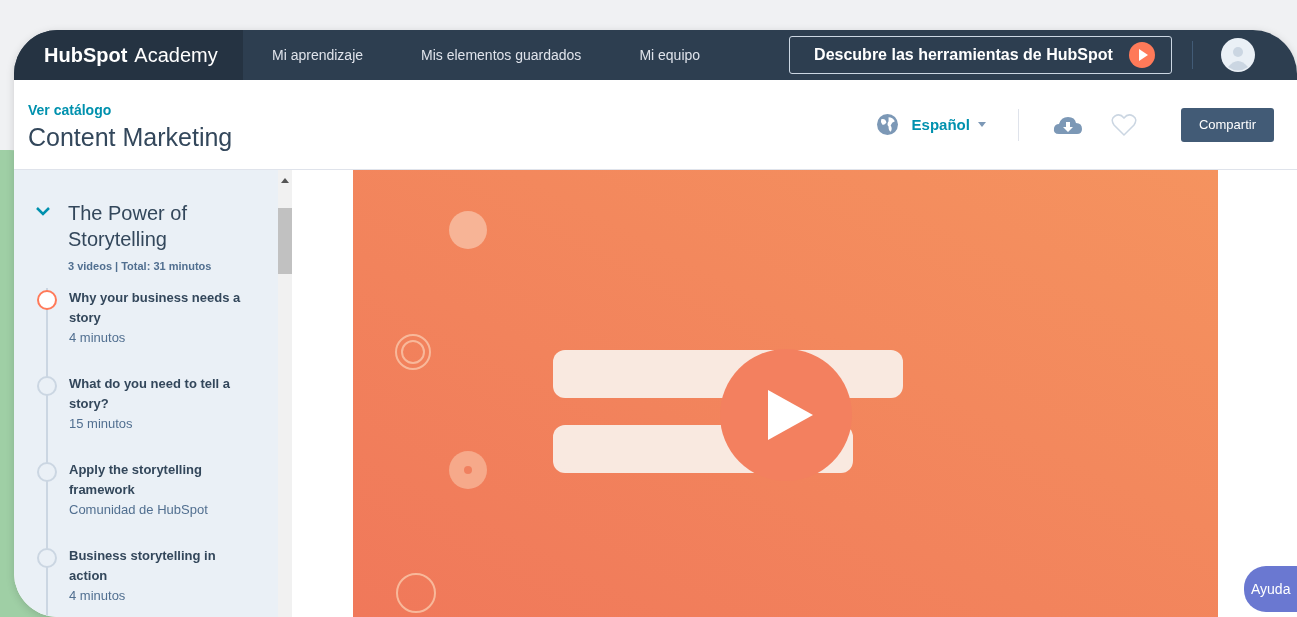 Image resolution: width=1297 pixels, height=617 pixels. Describe the element at coordinates (948, 124) in the screenshot. I see `language-dropdown: Español` at that location.